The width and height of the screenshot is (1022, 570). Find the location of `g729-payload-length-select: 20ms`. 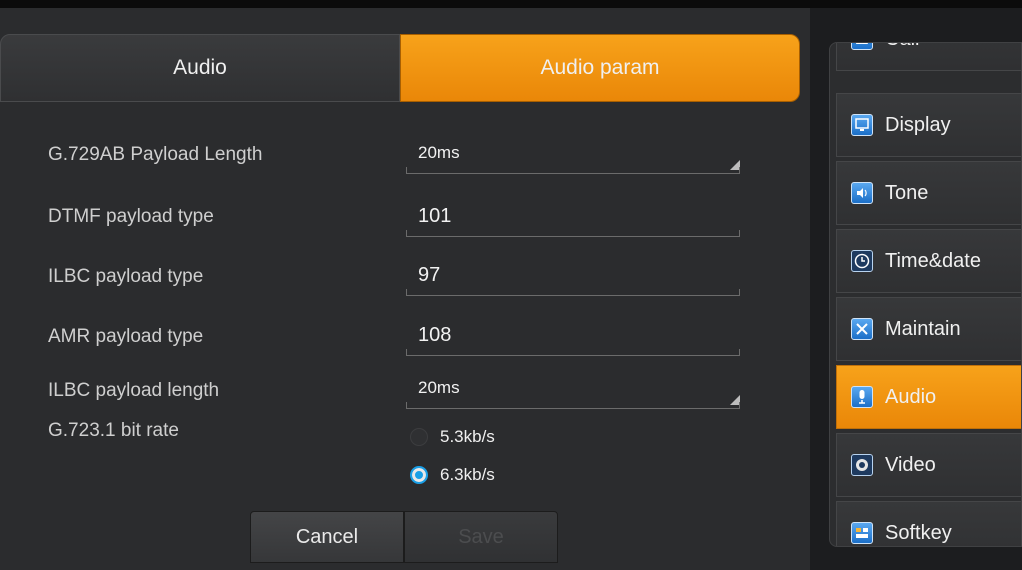

g729-payload-length-select: 20ms is located at coordinates (573, 154).